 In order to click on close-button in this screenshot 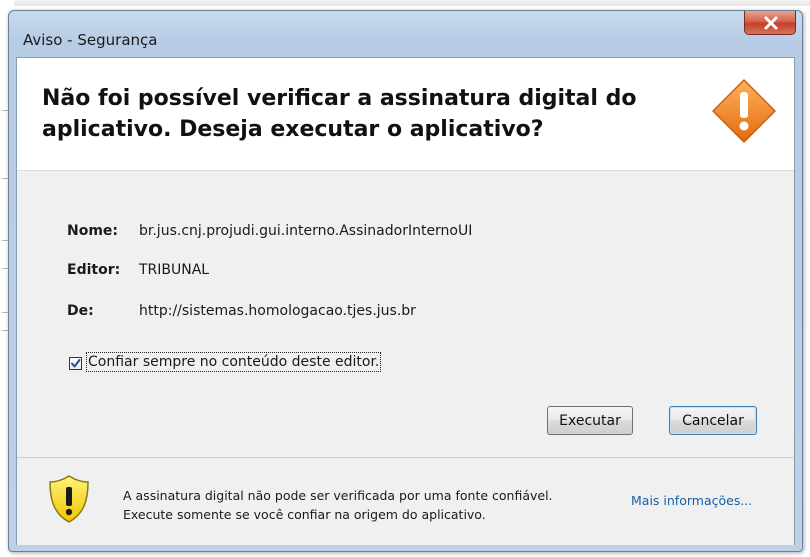, I will do `click(770, 23)`.